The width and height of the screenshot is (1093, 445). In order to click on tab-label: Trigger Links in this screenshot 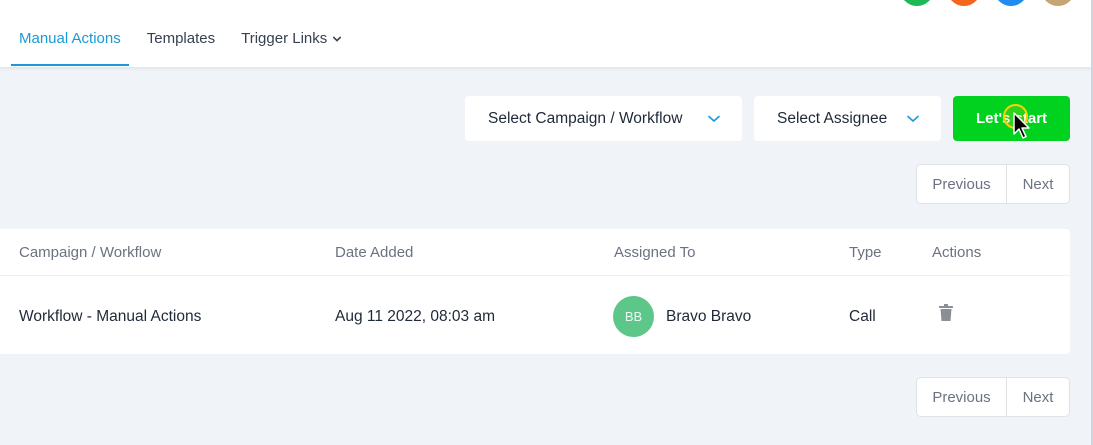, I will do `click(284, 38)`.